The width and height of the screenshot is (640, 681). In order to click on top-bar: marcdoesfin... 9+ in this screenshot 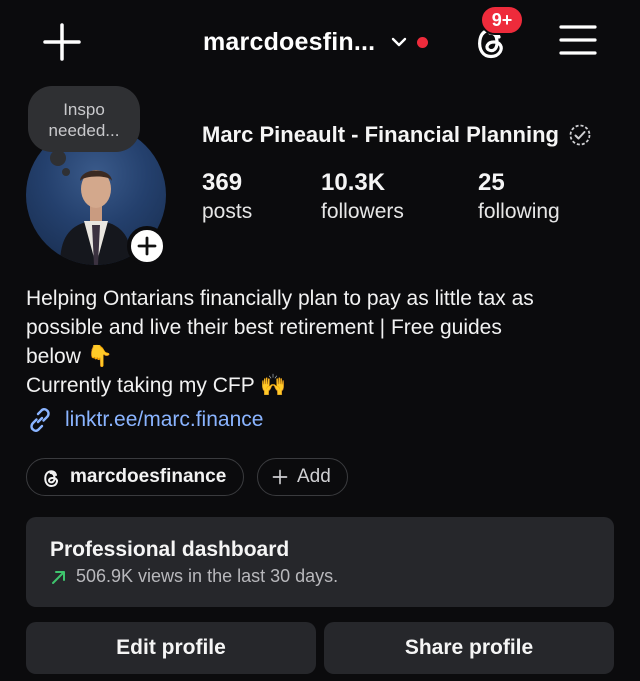, I will do `click(320, 42)`.